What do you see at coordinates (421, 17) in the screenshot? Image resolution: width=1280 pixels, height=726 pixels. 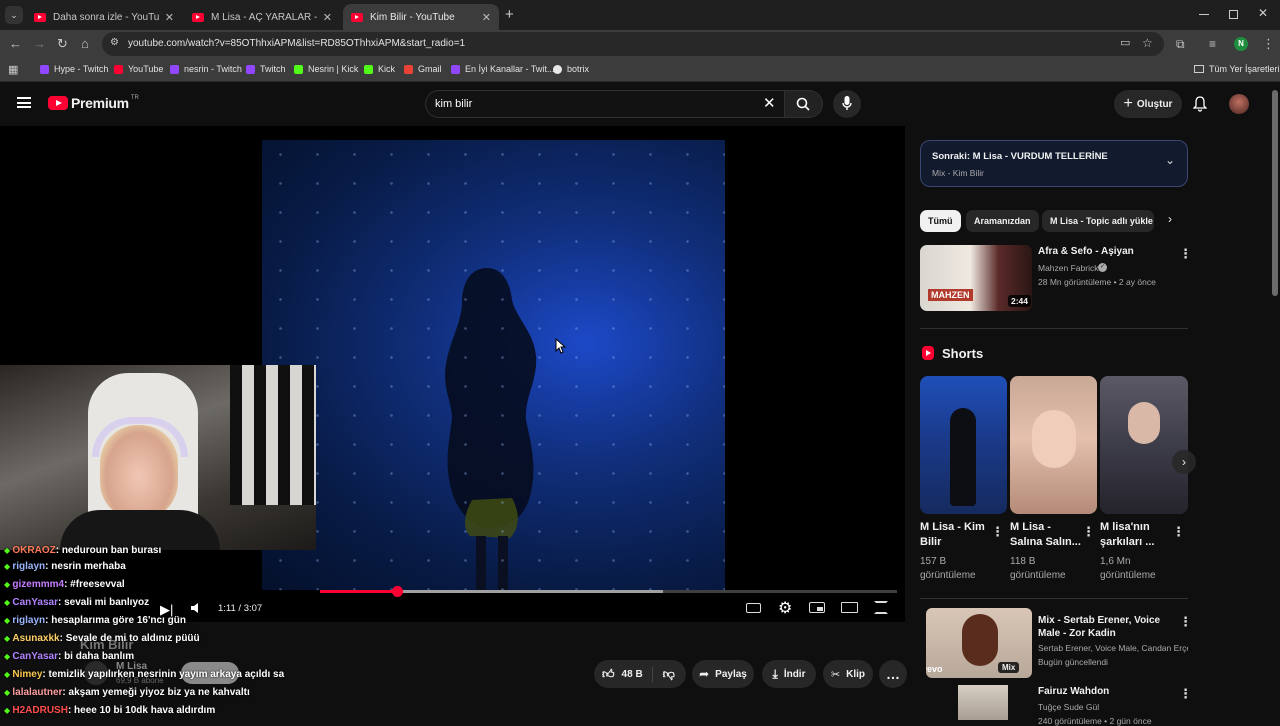 I see `tab-kim-bilir: Kim Bilir - YouTube ✕` at bounding box center [421, 17].